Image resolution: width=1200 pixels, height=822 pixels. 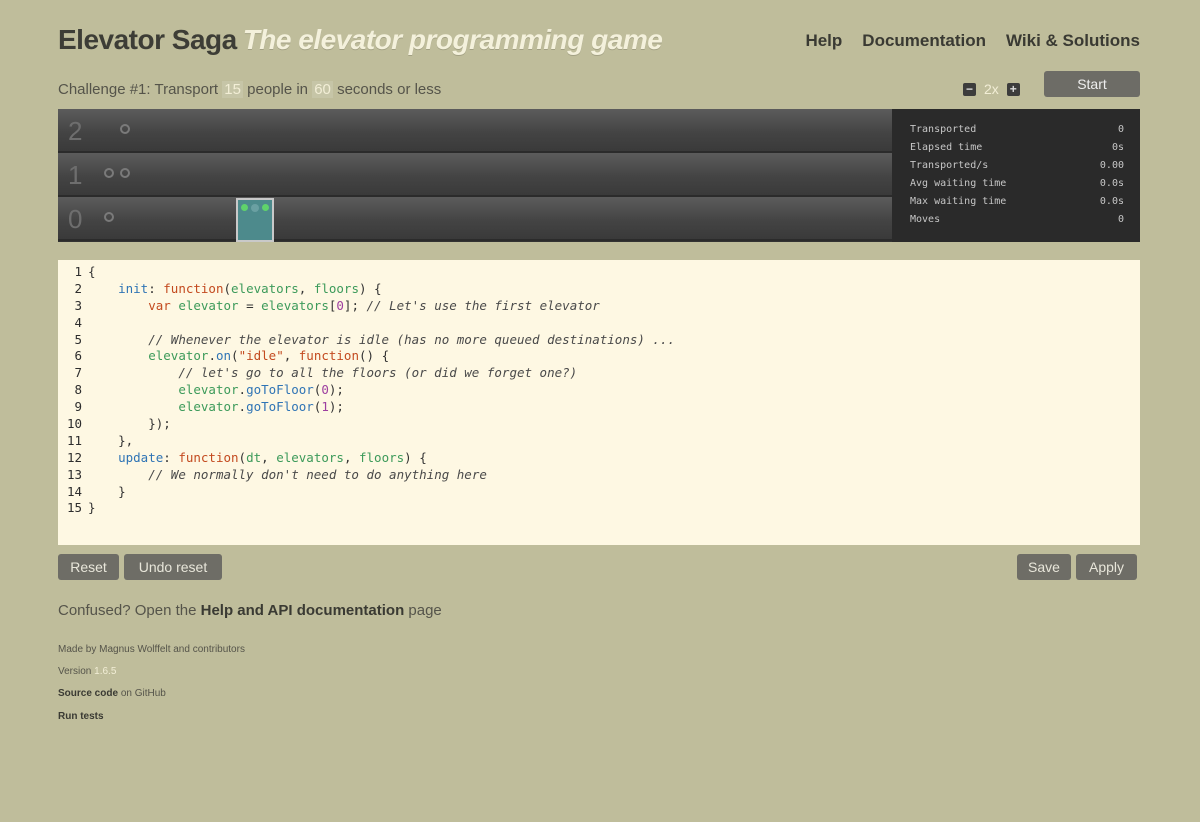 I want to click on nav-help-link: Help, so click(x=823, y=41).